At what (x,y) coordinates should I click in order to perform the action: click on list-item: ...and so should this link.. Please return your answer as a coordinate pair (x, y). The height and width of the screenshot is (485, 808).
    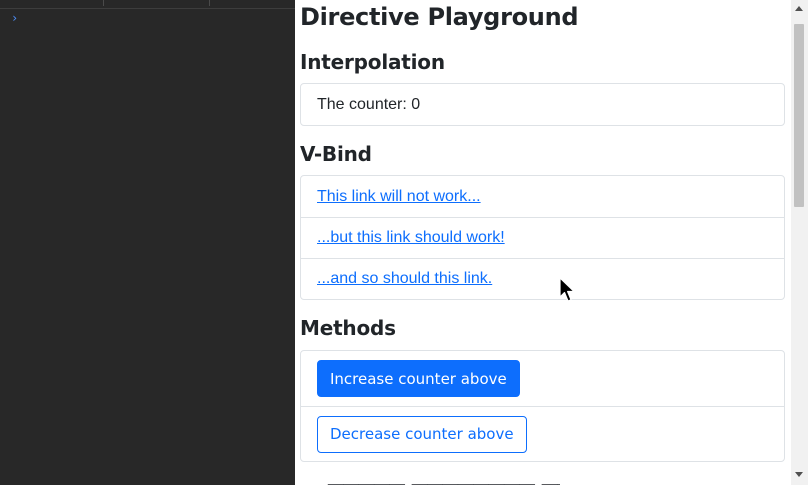
    Looking at the image, I should click on (542, 278).